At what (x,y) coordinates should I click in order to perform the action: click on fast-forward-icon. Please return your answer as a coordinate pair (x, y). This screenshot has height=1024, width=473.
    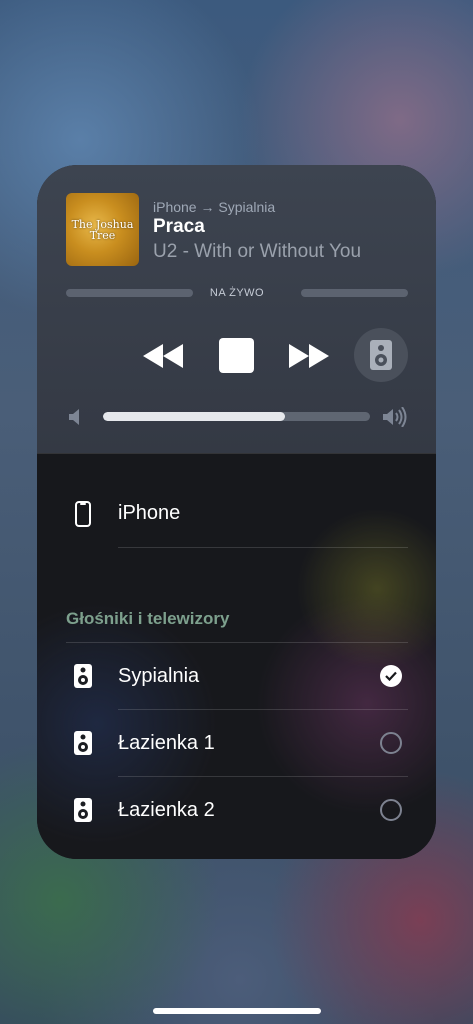
    Looking at the image, I should click on (309, 356).